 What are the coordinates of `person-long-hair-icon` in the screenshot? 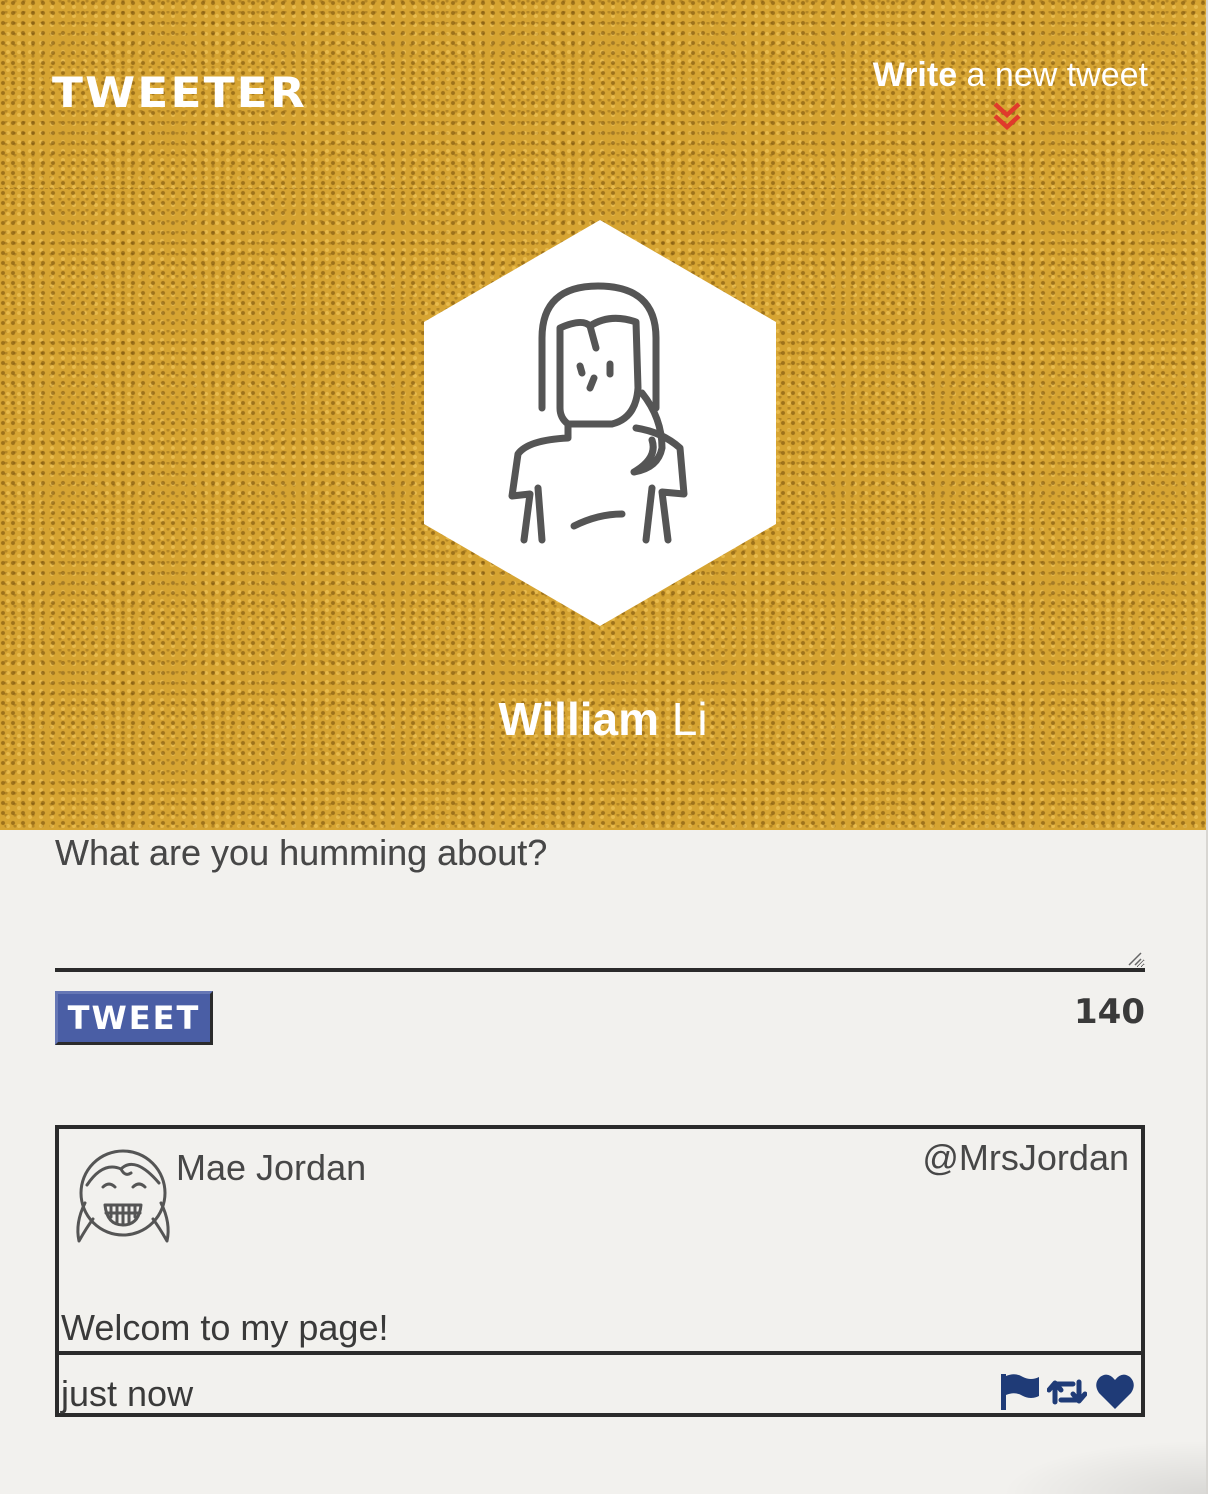 It's located at (600, 423).